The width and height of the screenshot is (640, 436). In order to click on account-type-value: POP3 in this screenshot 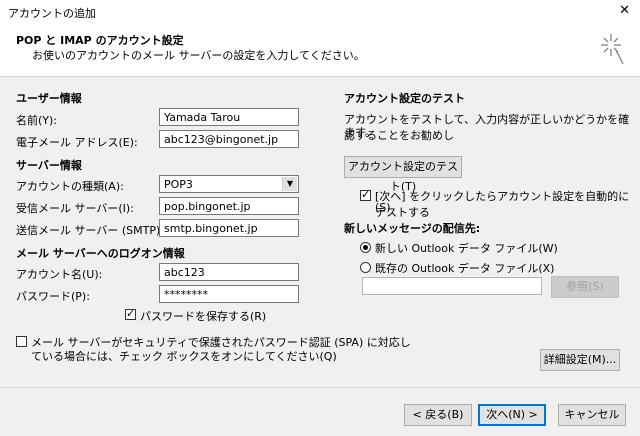, I will do `click(178, 184)`.